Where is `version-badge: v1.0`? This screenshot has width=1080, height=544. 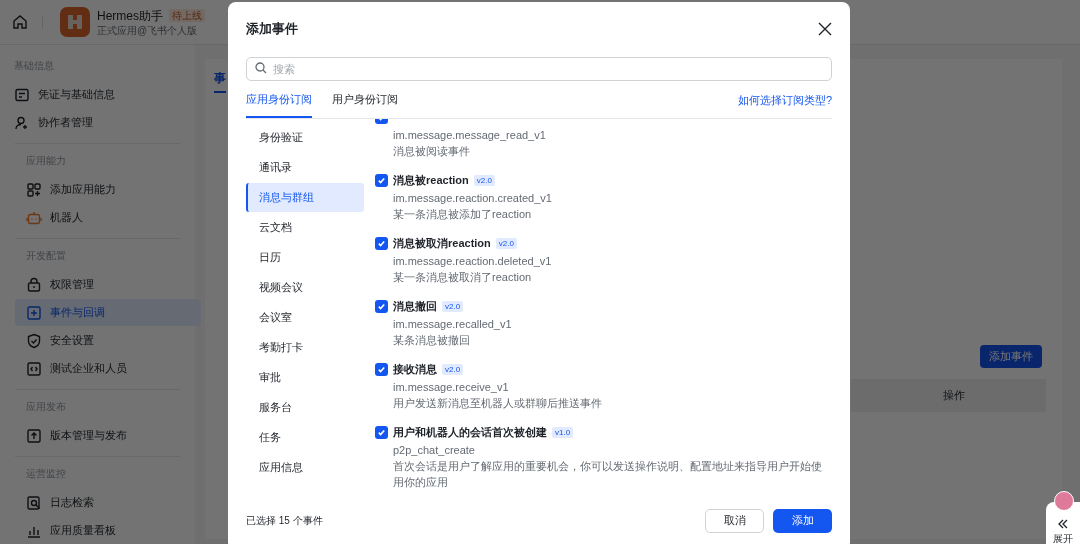
version-badge: v1.0 is located at coordinates (563, 432).